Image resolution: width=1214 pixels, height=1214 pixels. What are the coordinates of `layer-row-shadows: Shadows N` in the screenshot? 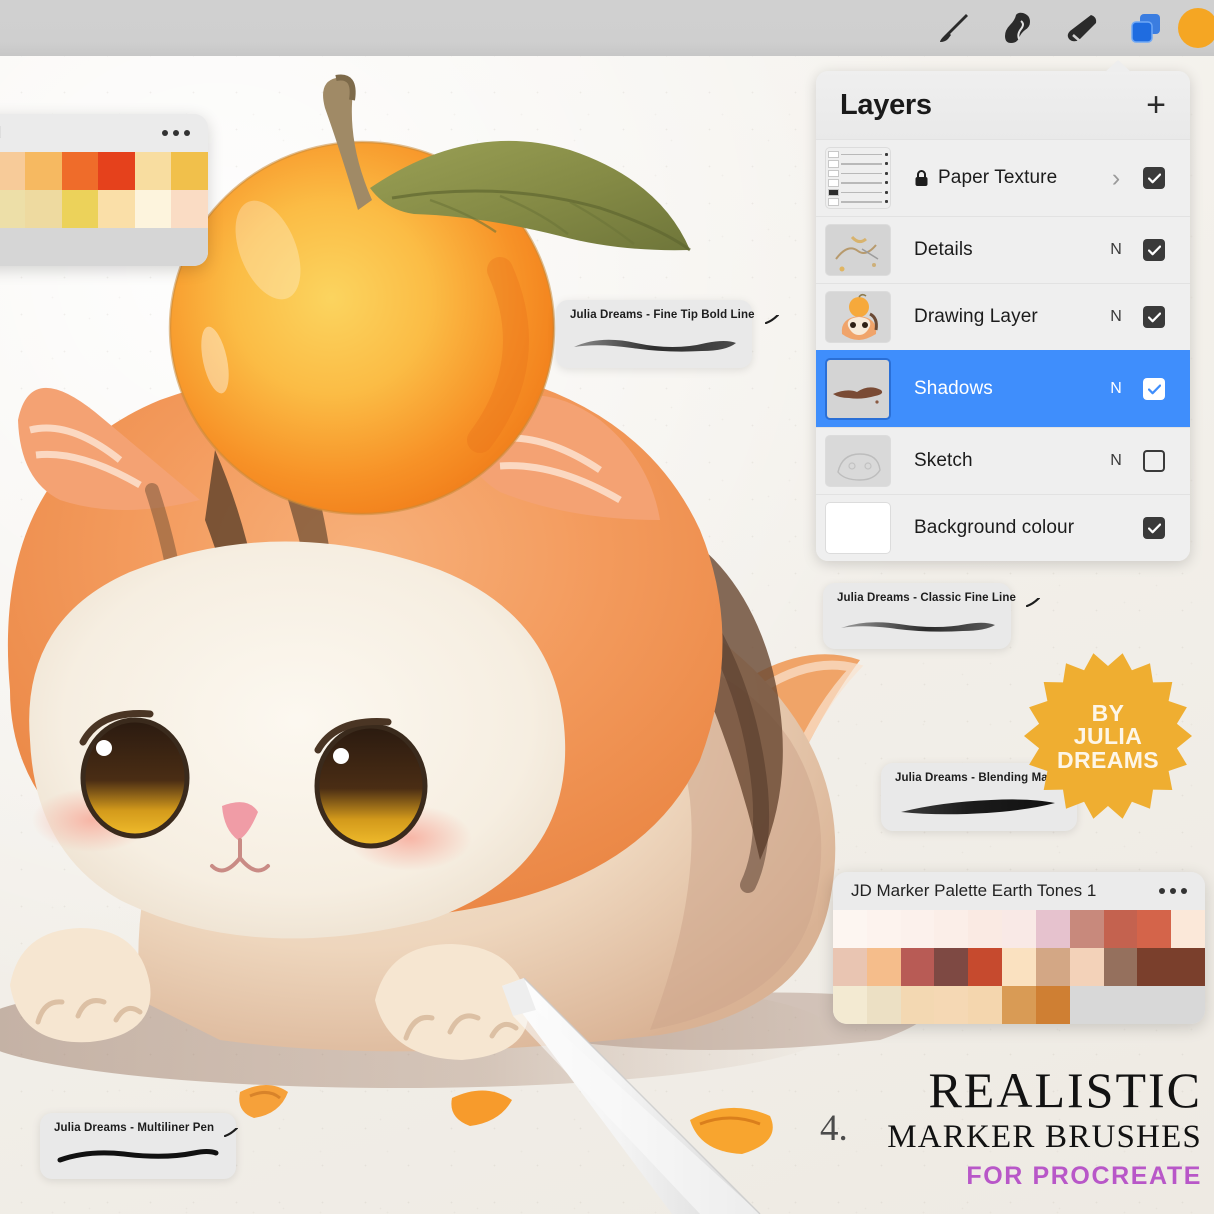 It's located at (1003, 388).